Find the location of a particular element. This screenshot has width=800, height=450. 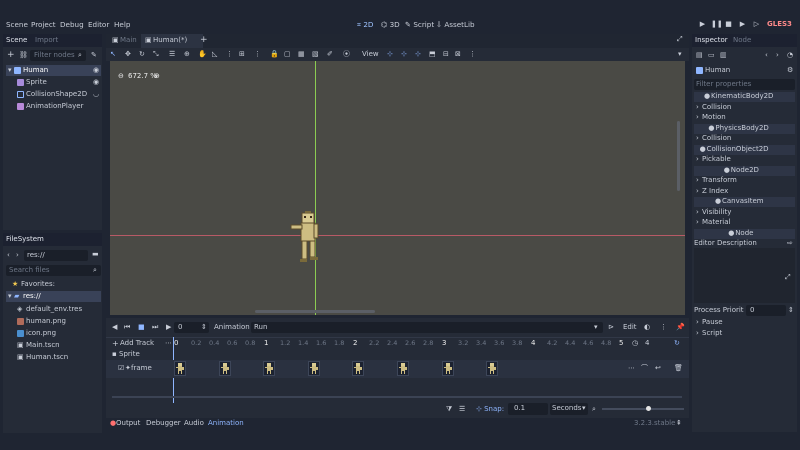

process-priority-input: 0 is located at coordinates (766, 310).